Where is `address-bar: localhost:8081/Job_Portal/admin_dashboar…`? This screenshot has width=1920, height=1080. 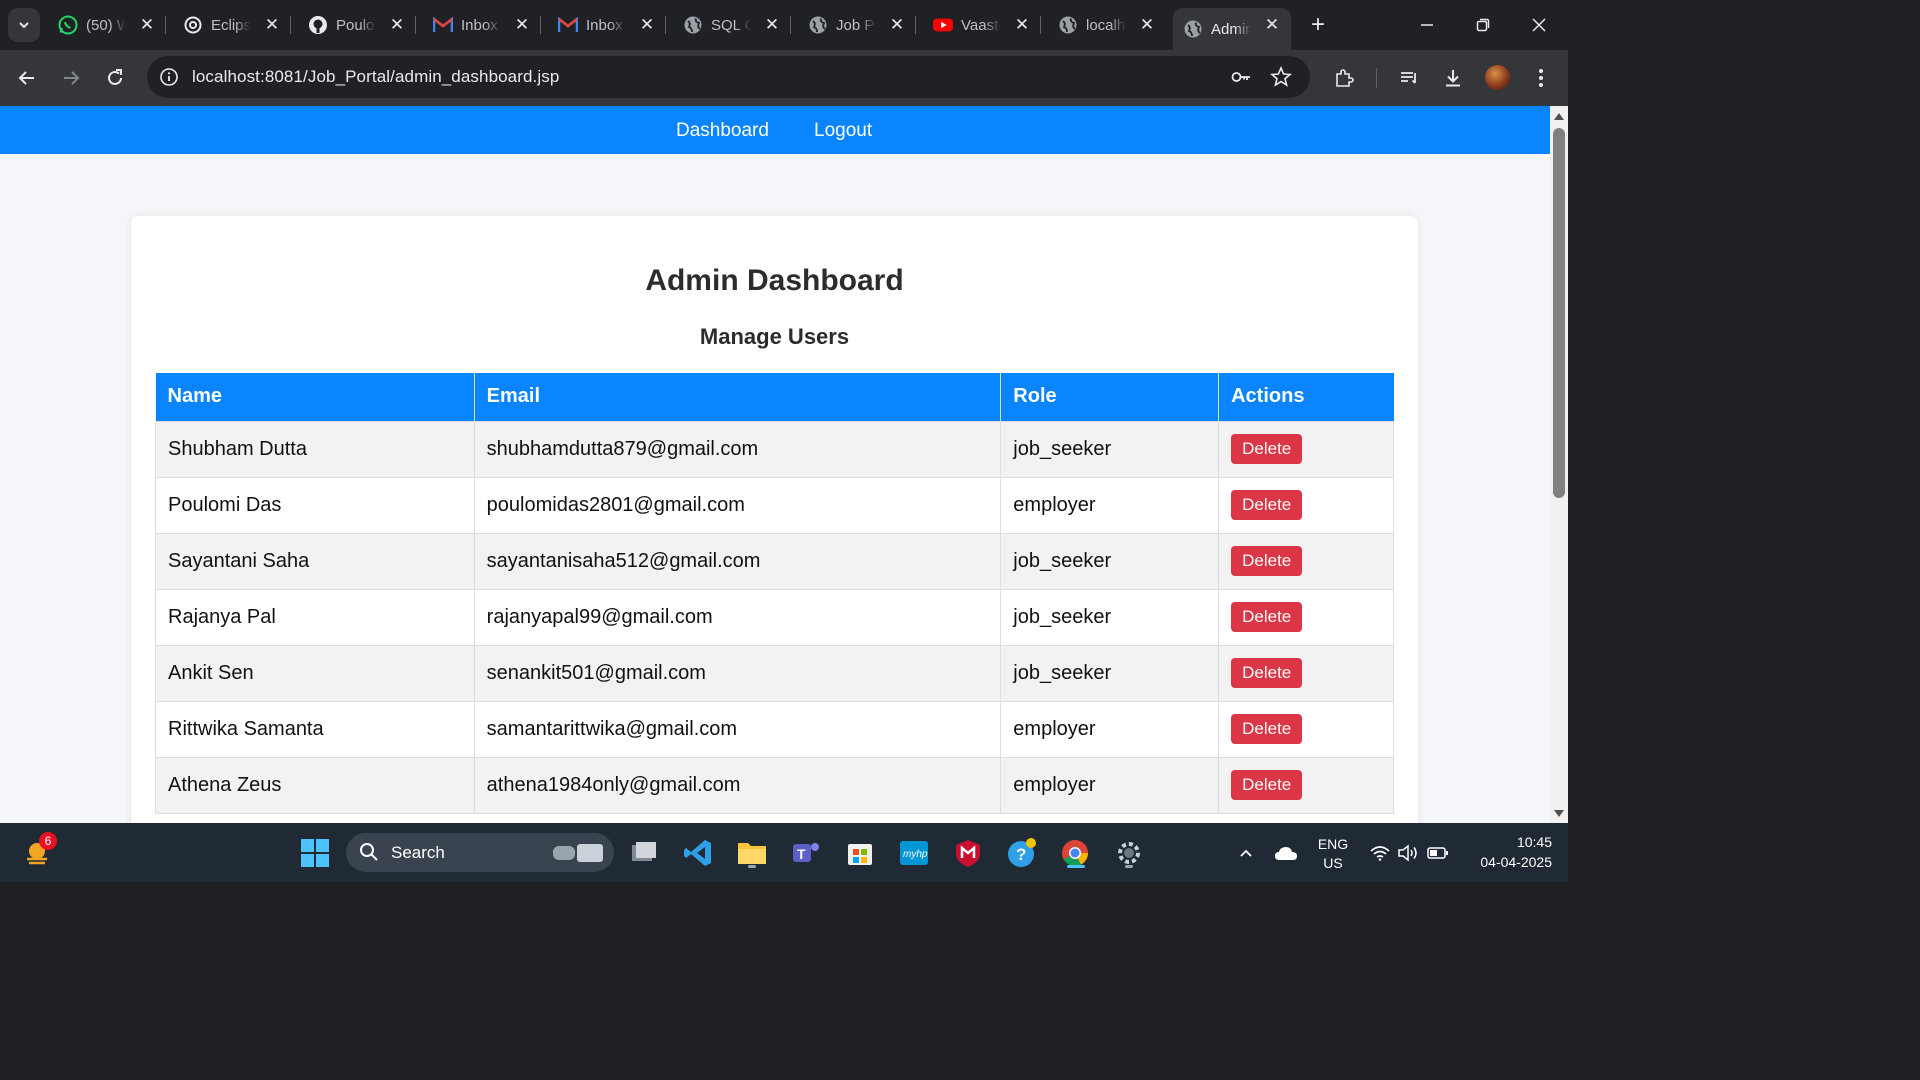
address-bar: localhost:8081/Job_Portal/admin_dashboar… is located at coordinates (728, 77).